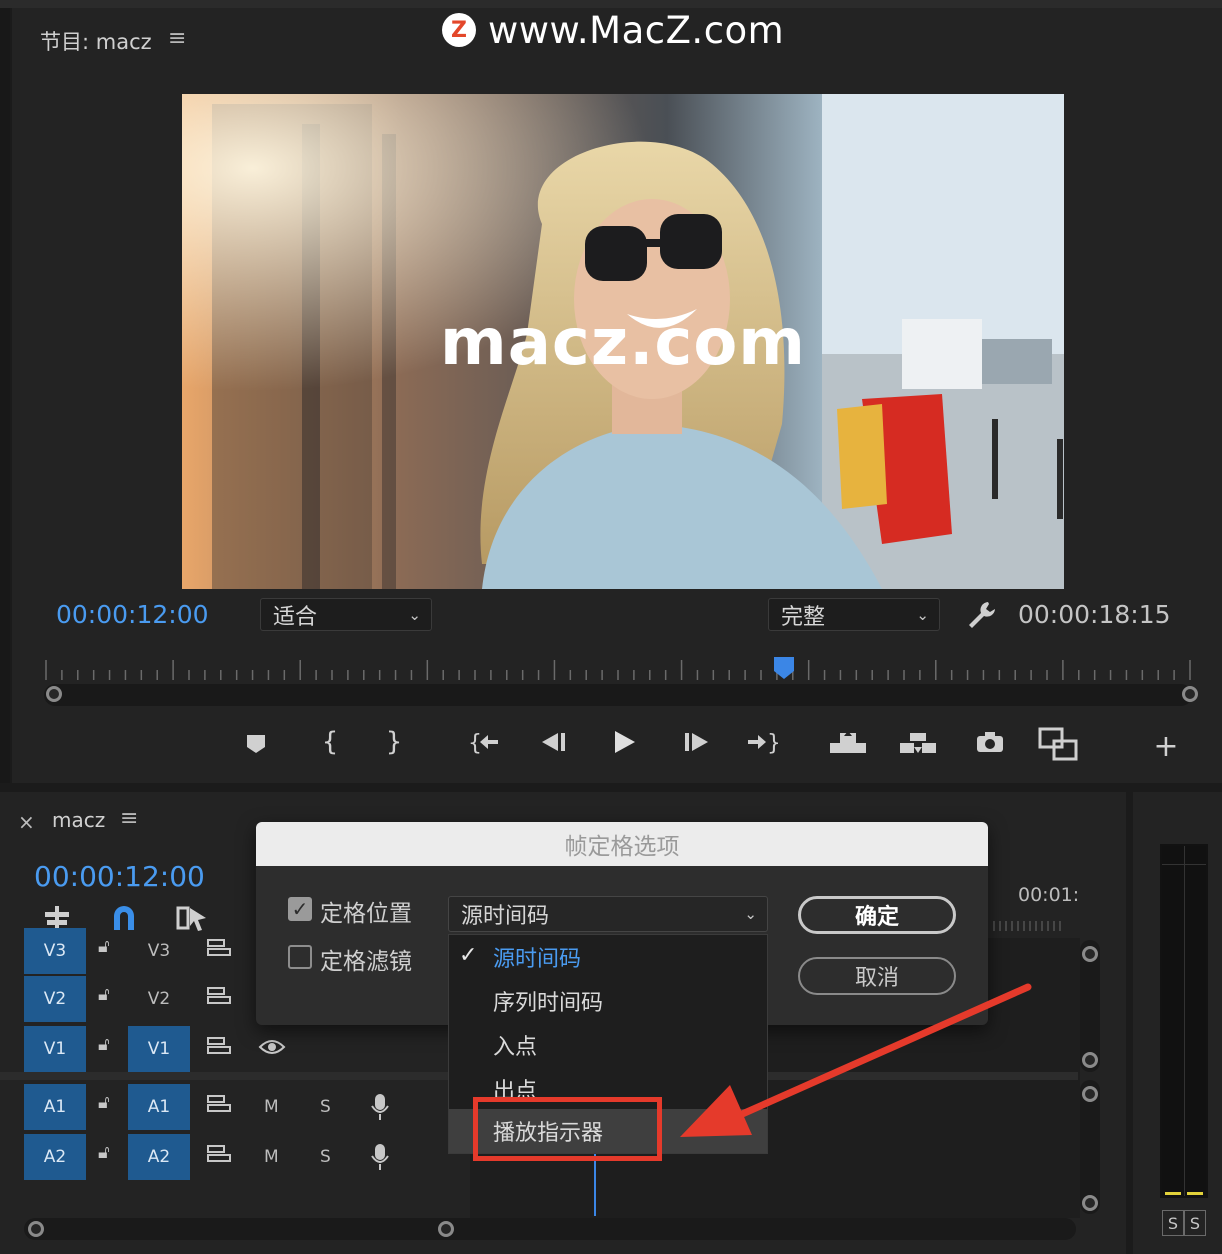 This screenshot has width=1222, height=1254. I want to click on watermark: Z www.MacZ.com, so click(613, 30).